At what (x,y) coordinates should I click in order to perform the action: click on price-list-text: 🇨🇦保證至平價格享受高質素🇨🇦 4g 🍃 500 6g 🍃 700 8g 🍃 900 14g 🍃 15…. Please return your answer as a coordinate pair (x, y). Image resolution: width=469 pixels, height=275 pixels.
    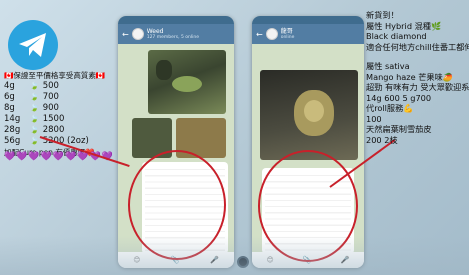
    Looking at the image, I should click on (64, 115).